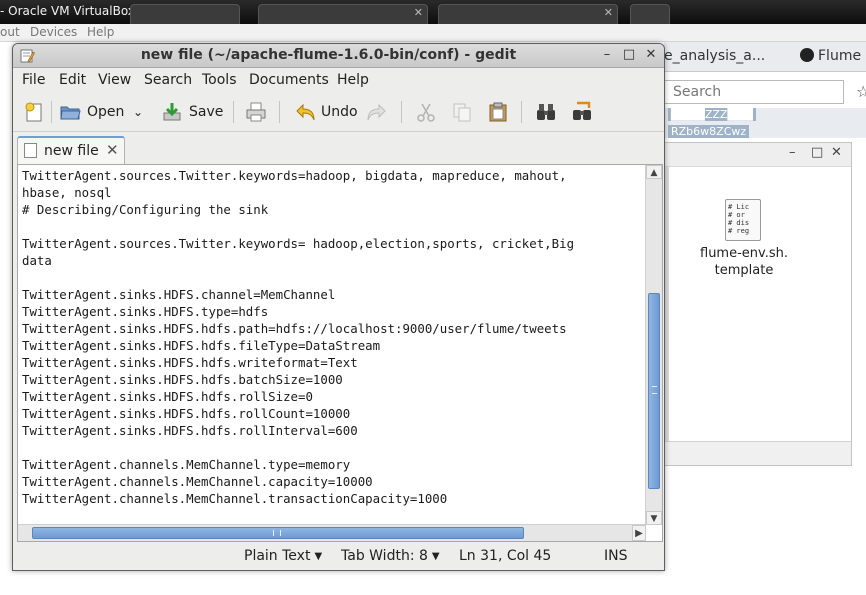 This screenshot has width=866, height=595. Describe the element at coordinates (353, 80) in the screenshot. I see `menu-help: Help` at that location.